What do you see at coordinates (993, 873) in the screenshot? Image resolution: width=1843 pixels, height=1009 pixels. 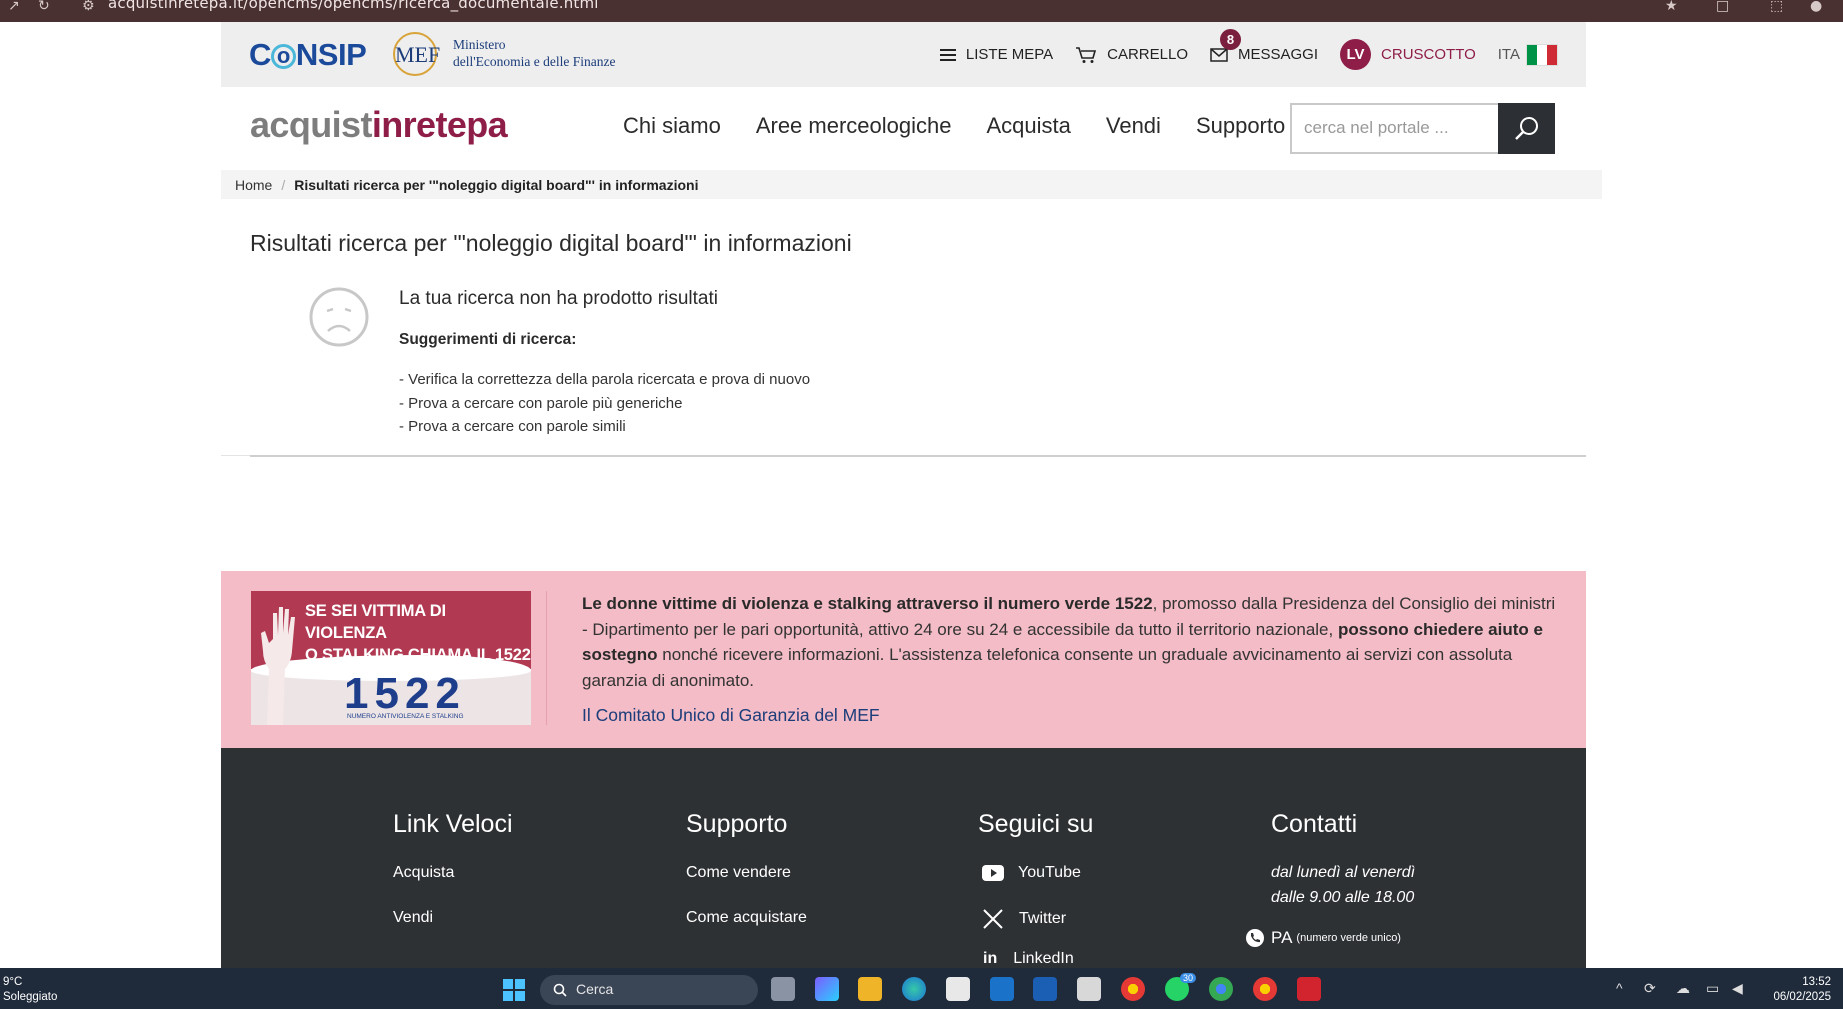 I see `youtube-icon` at bounding box center [993, 873].